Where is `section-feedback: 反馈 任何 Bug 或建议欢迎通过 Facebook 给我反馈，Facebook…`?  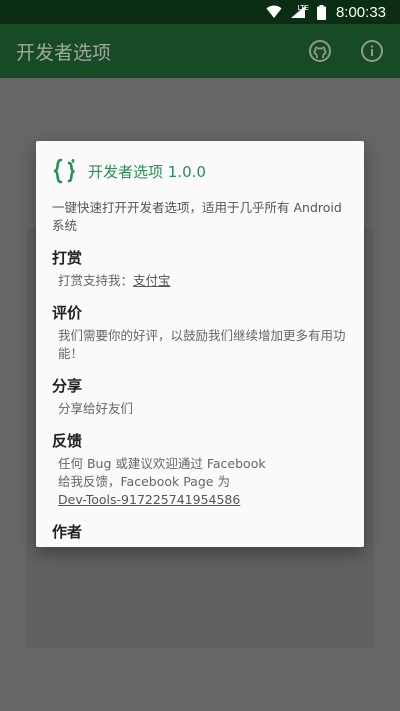
section-feedback: 反馈 任何 Bug 或建议欢迎通过 Facebook 给我反馈，Facebook… is located at coordinates (200, 469).